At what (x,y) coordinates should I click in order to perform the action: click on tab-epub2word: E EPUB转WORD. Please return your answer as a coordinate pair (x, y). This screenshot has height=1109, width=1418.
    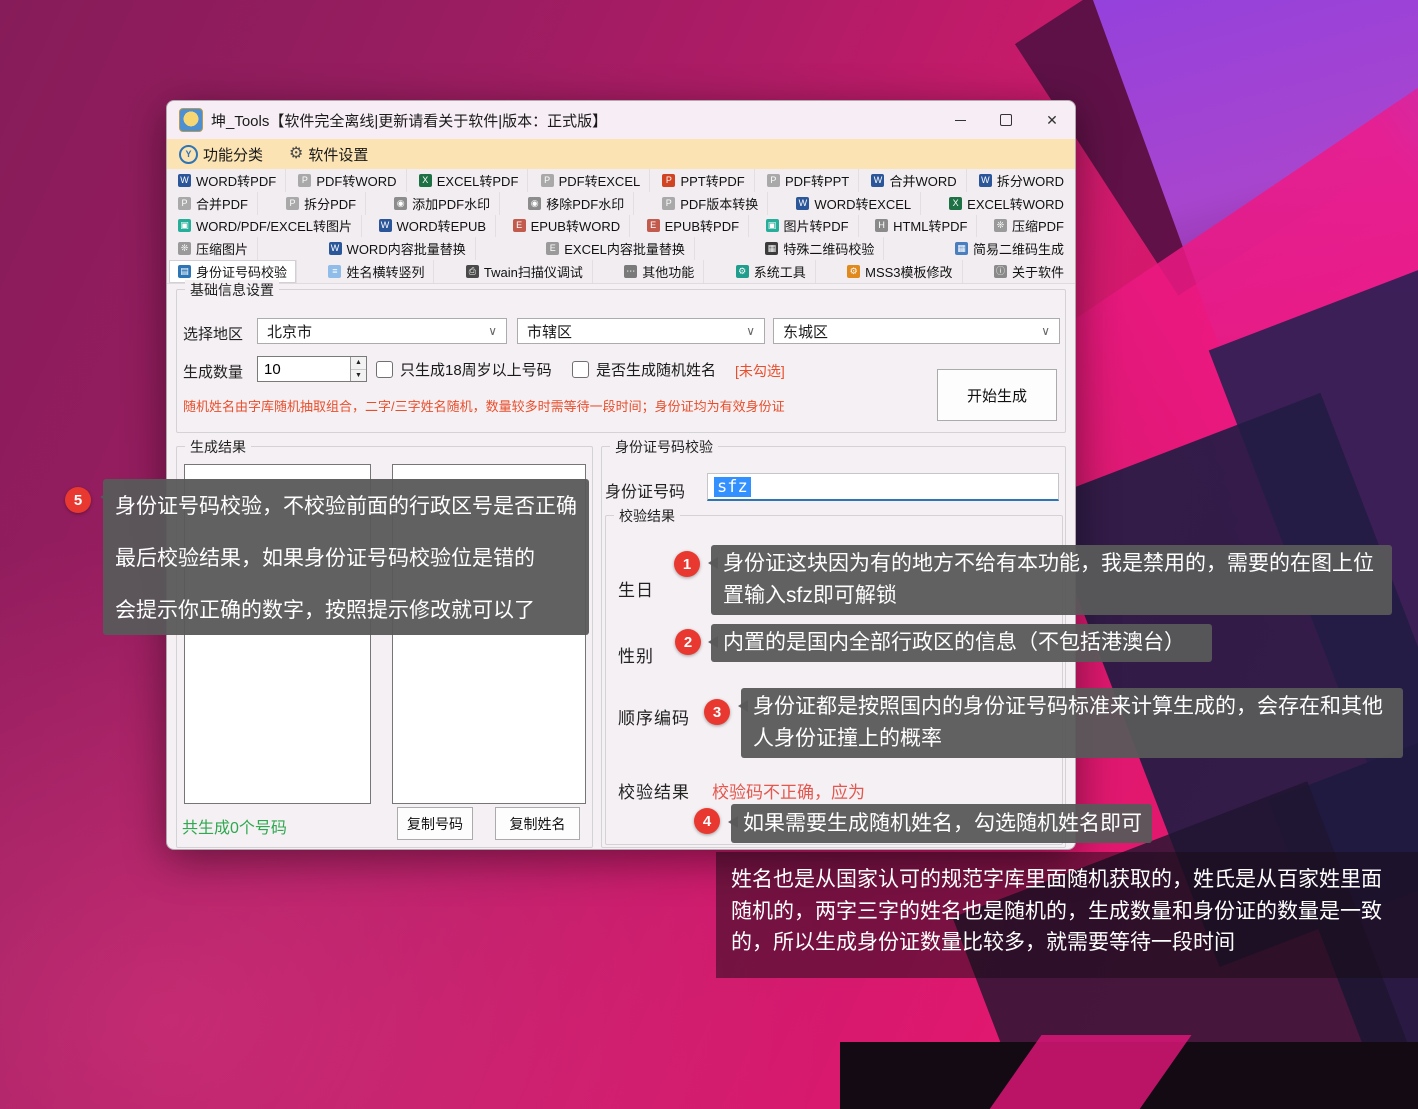
    Looking at the image, I should click on (567, 226).